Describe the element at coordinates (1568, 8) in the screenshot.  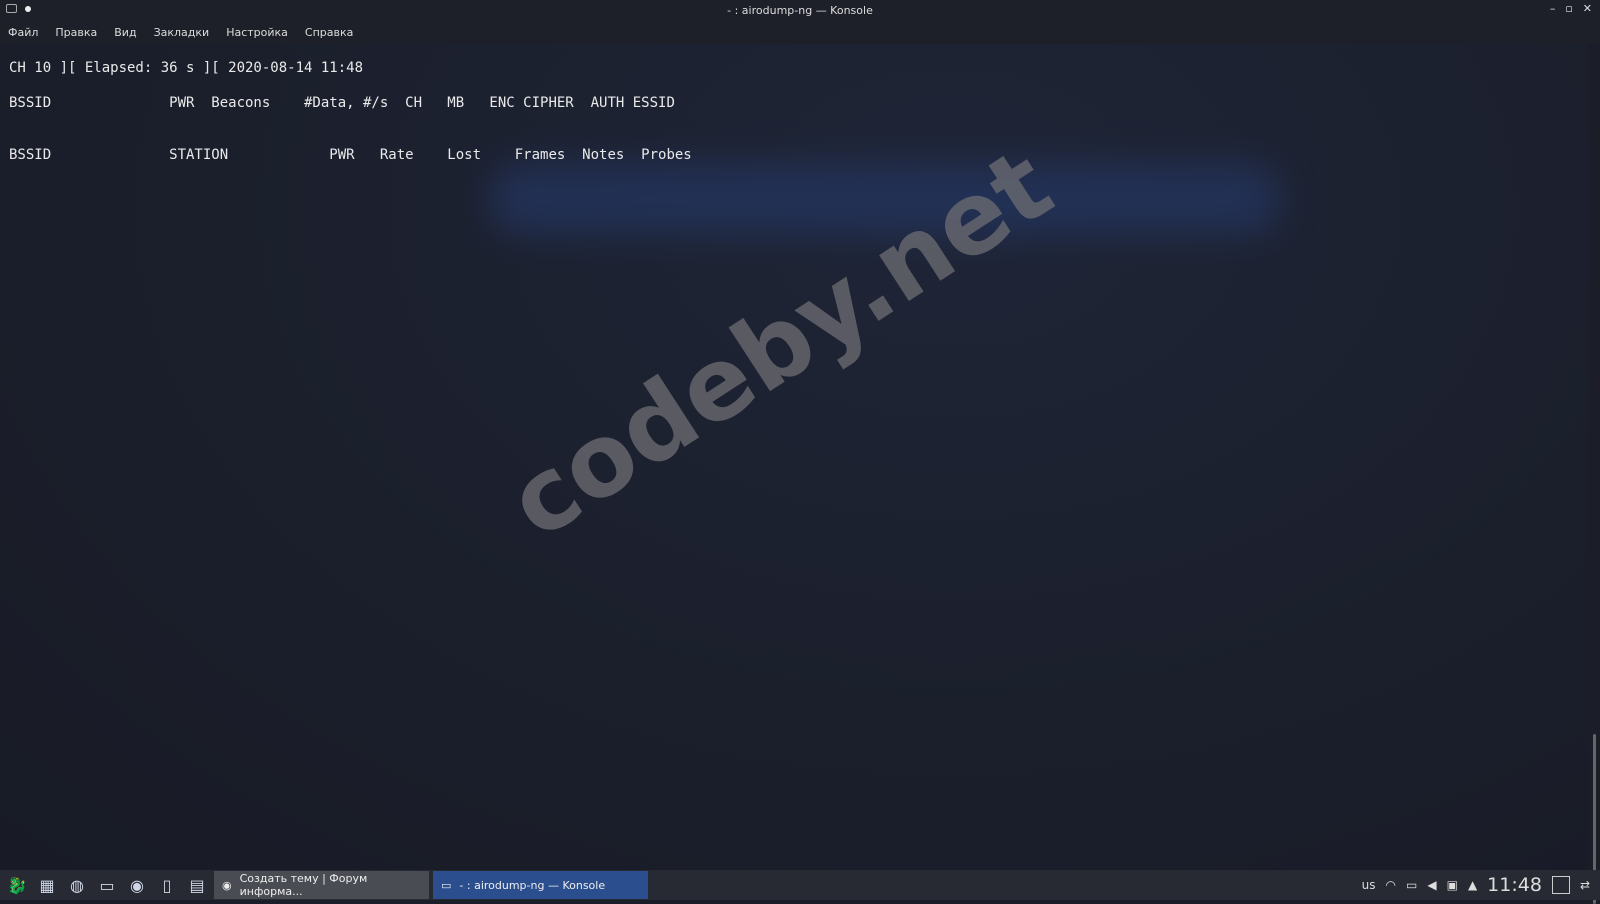
I see `maximize-button: ▫` at that location.